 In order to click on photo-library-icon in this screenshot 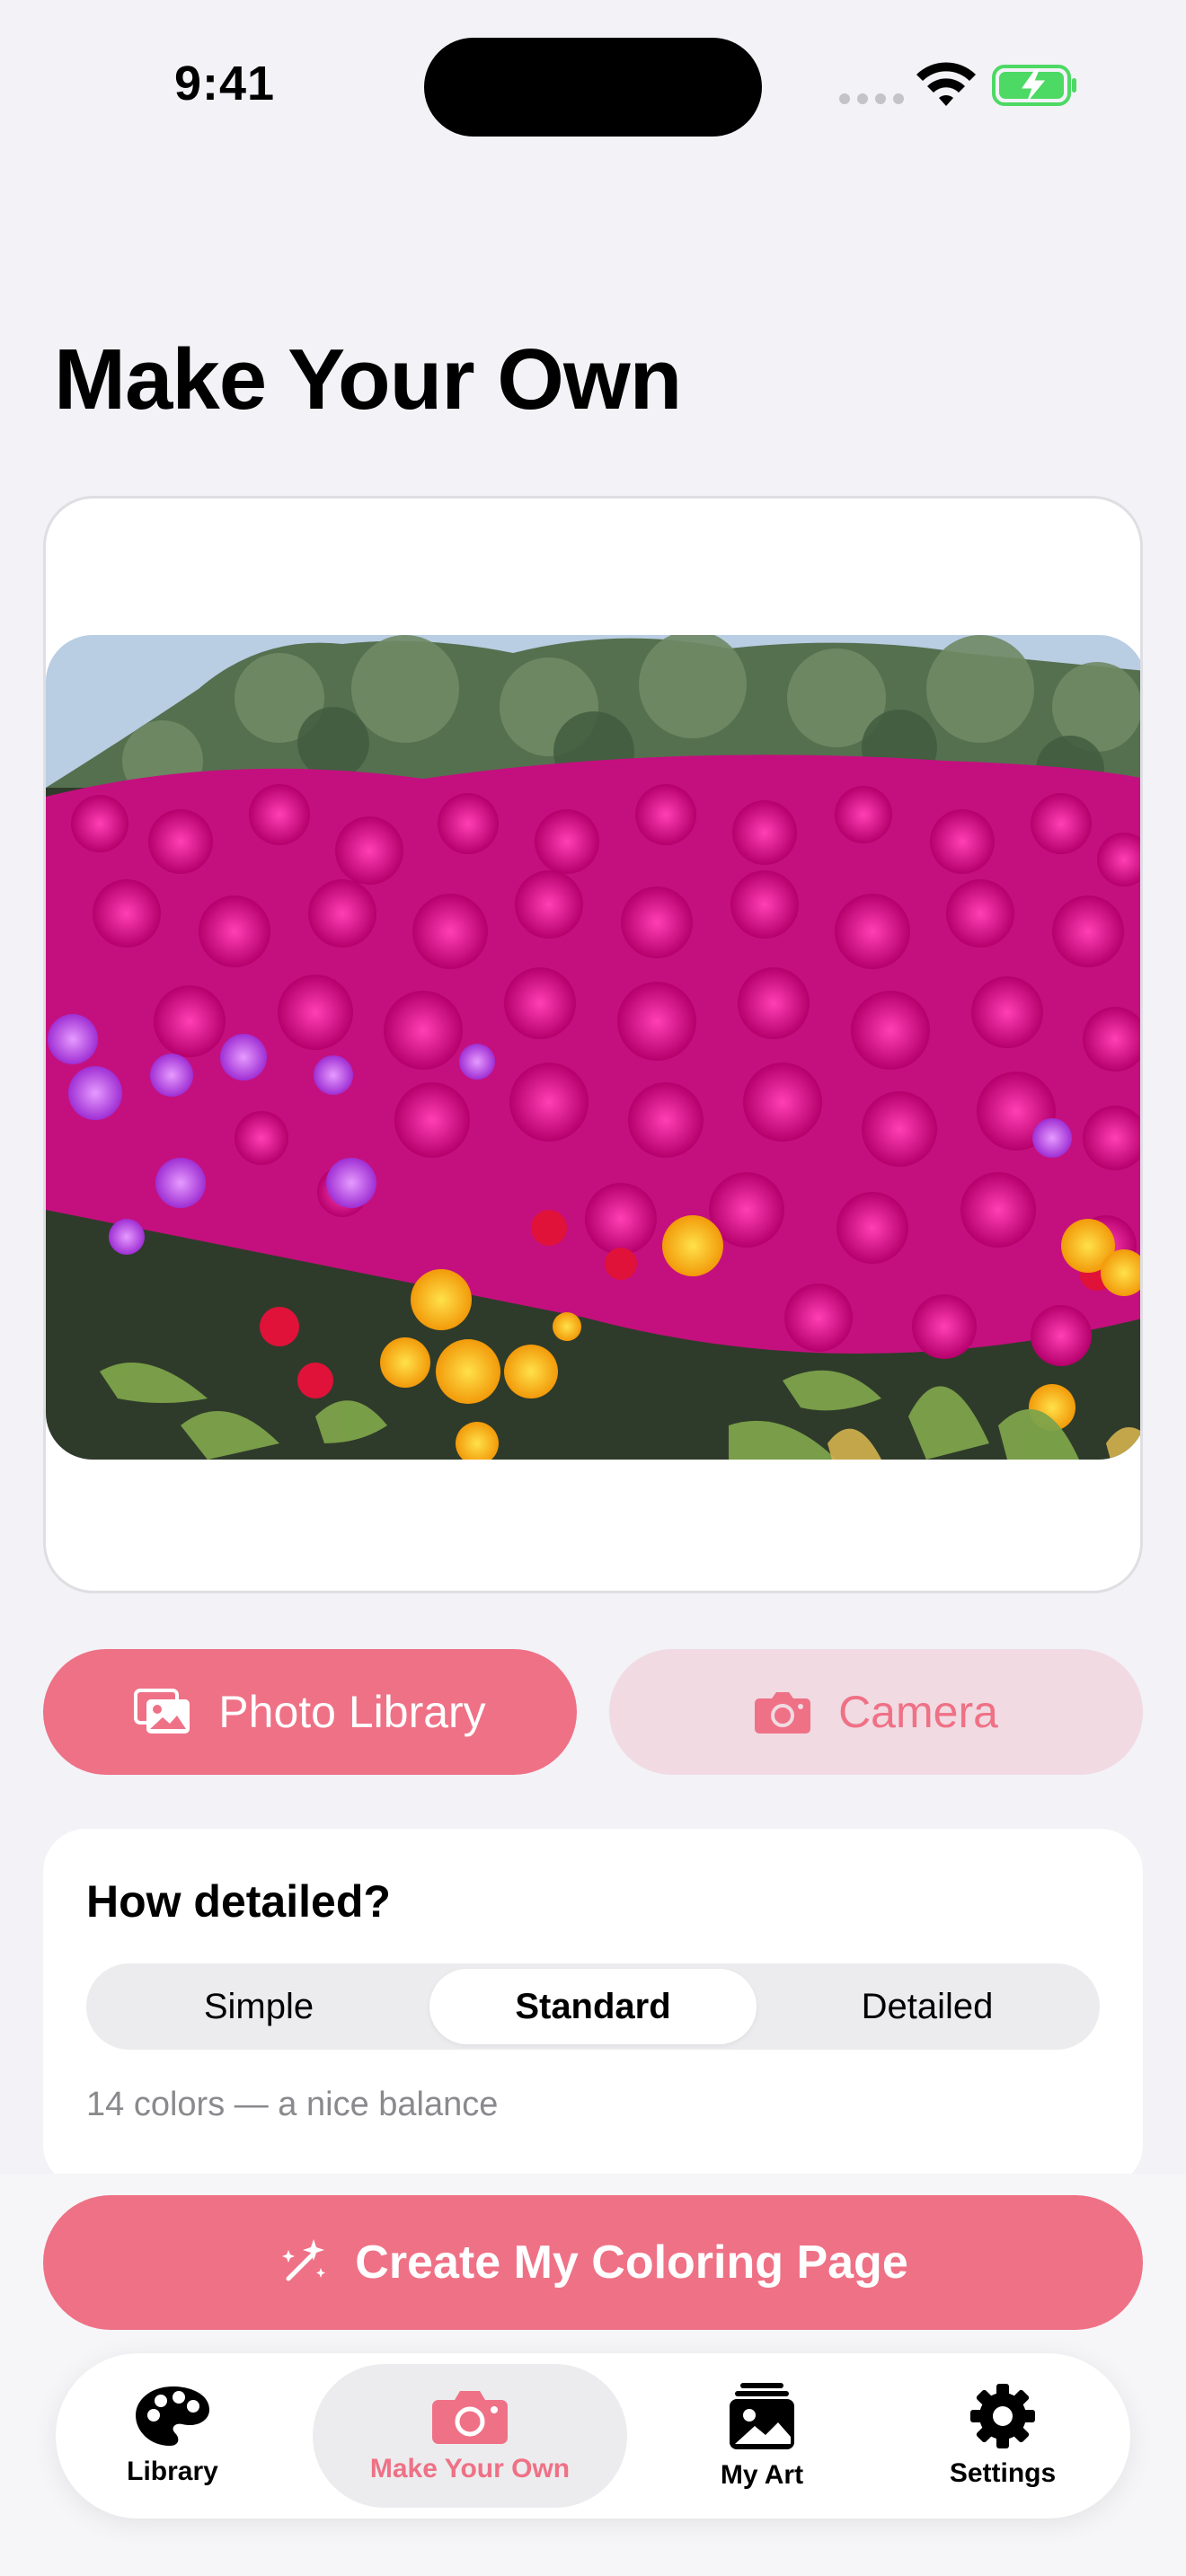, I will do `click(162, 1711)`.